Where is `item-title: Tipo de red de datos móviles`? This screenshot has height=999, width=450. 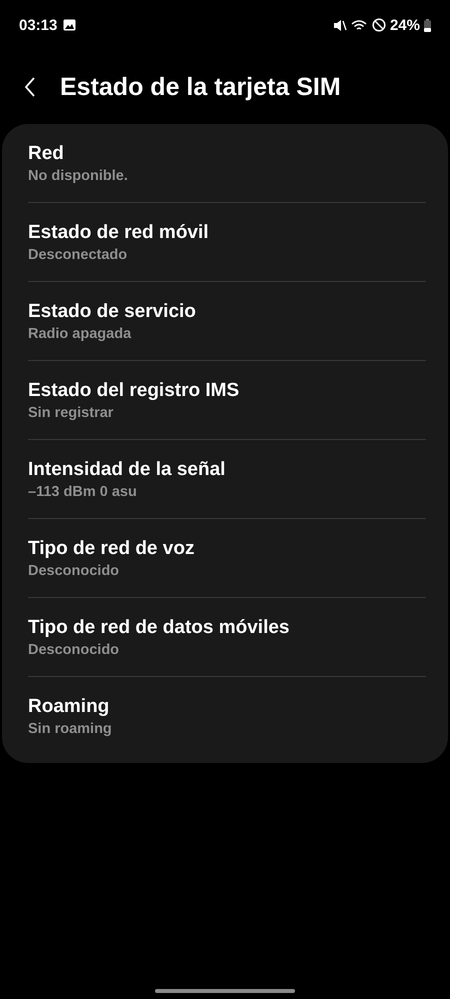 item-title: Tipo de red de datos móviles is located at coordinates (159, 627).